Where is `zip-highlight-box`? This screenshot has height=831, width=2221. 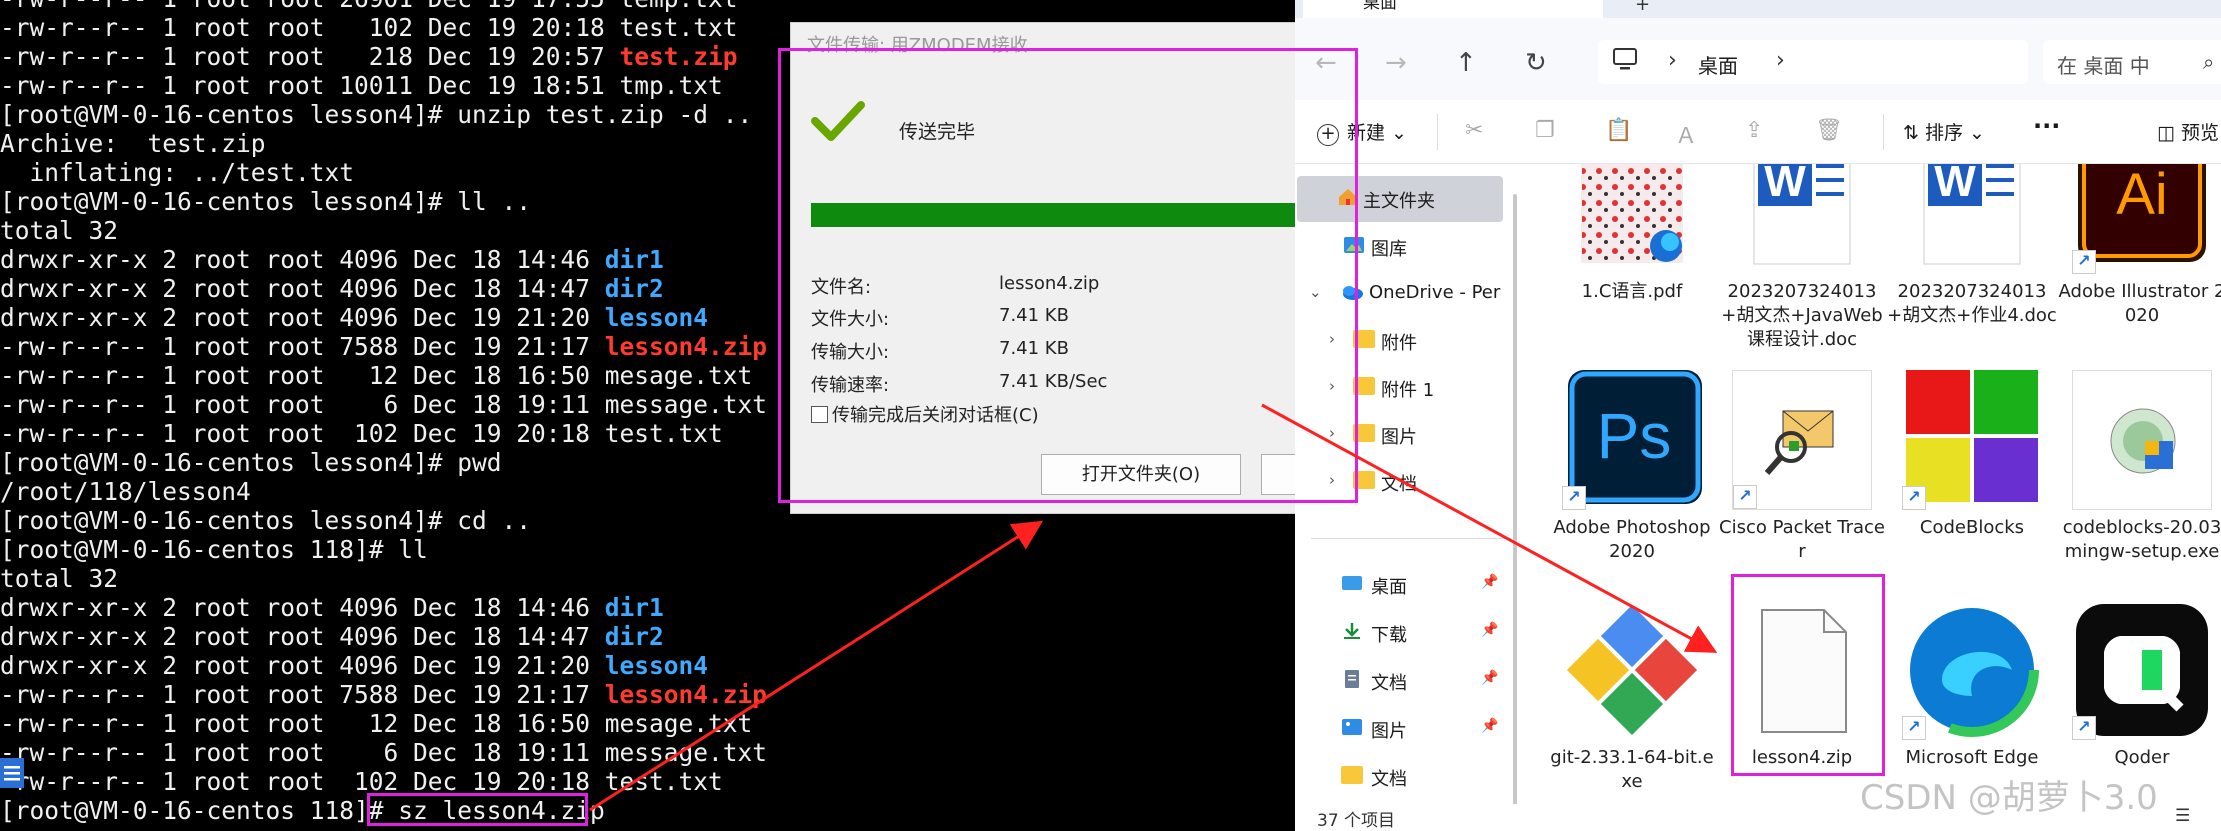
zip-highlight-box is located at coordinates (1808, 675).